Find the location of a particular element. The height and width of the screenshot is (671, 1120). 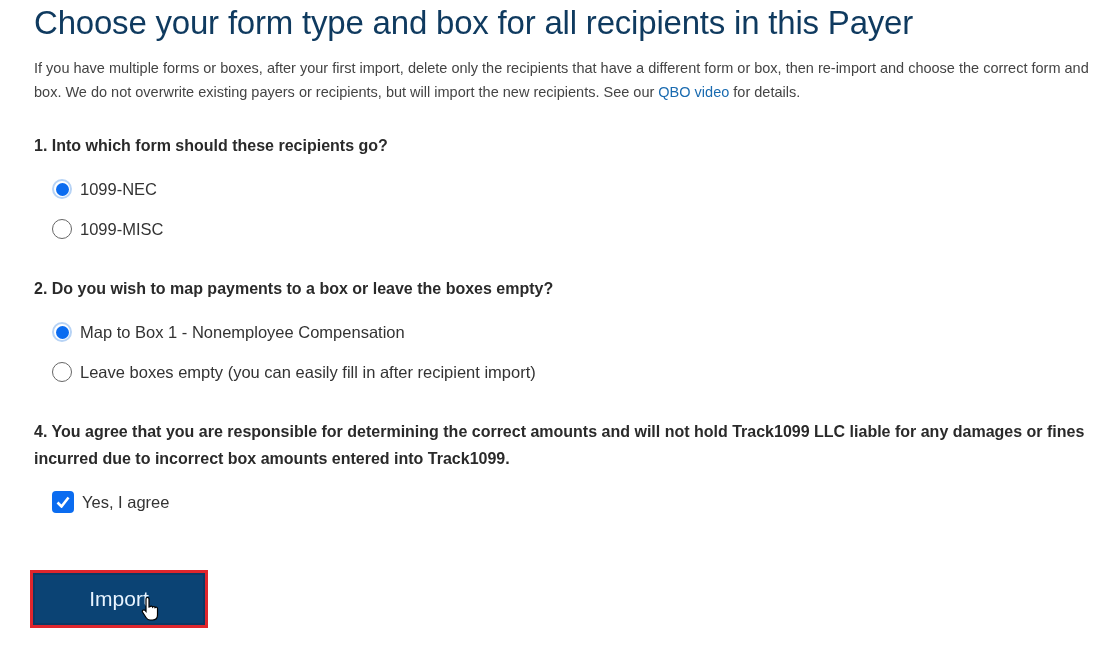

option-label: 1099-MISC is located at coordinates (122, 229).